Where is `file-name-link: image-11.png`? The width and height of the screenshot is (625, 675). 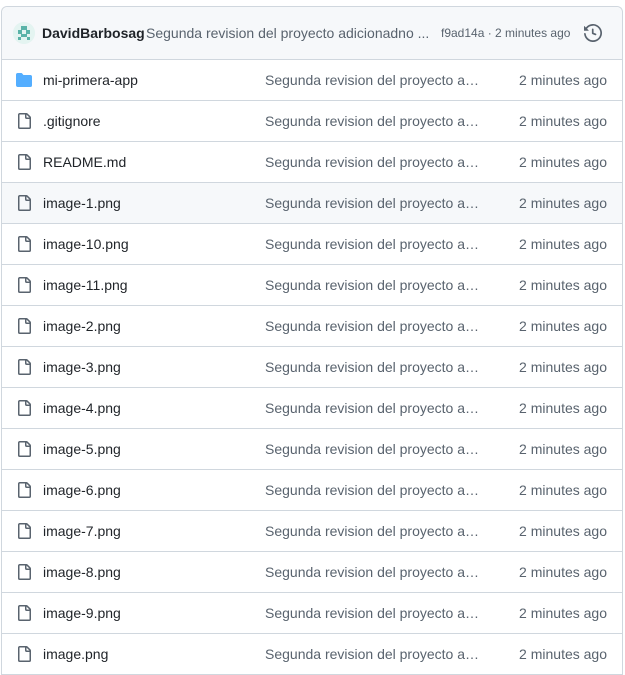 file-name-link: image-11.png is located at coordinates (85, 285).